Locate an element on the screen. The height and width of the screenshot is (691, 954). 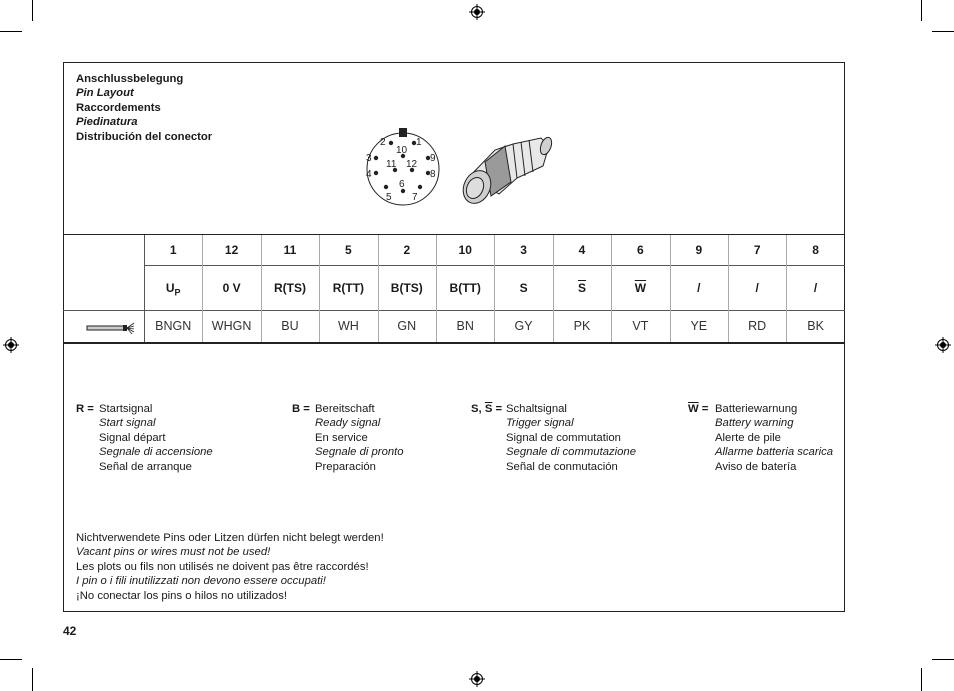
table-bottom-border is located at coordinates (454, 343).